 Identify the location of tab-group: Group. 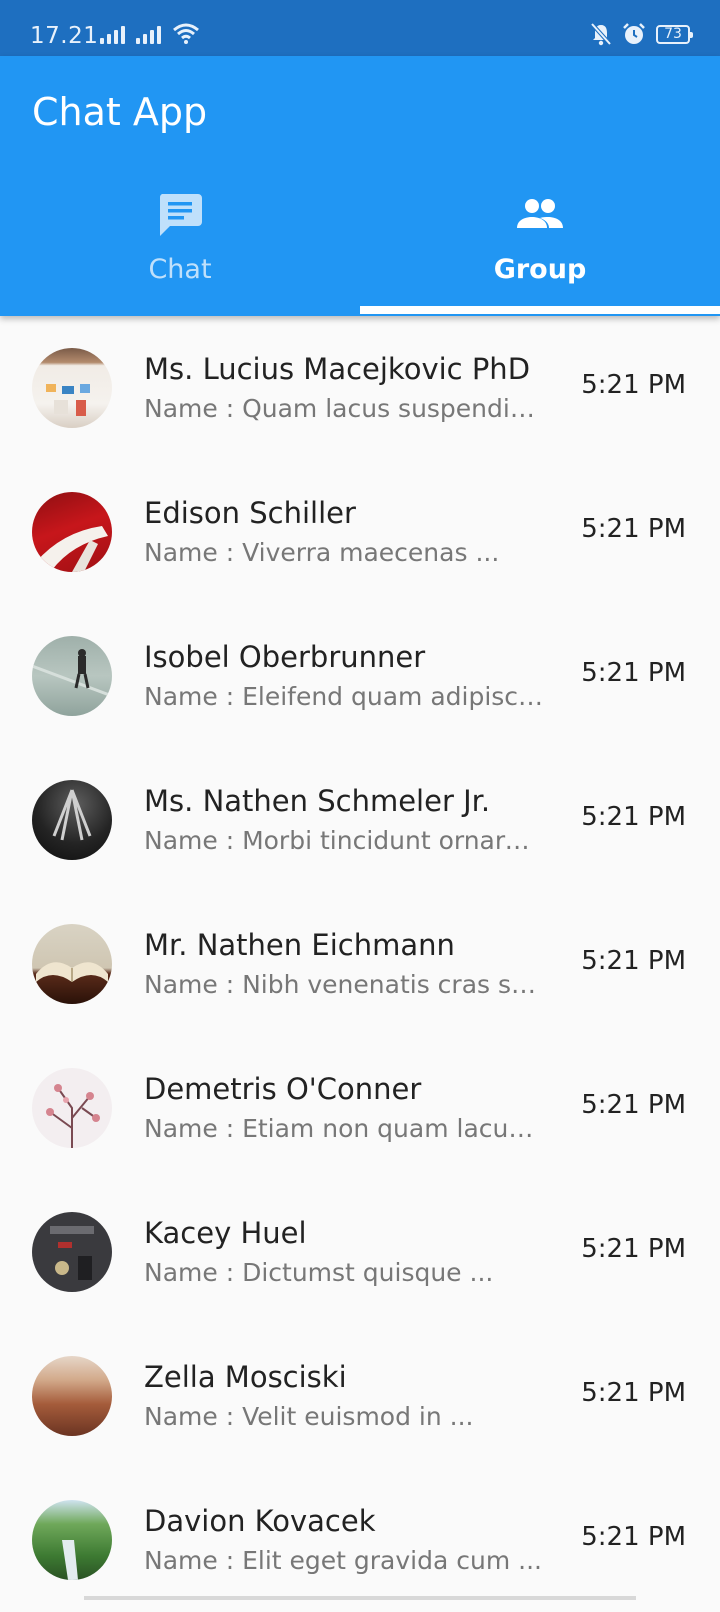
(540, 250).